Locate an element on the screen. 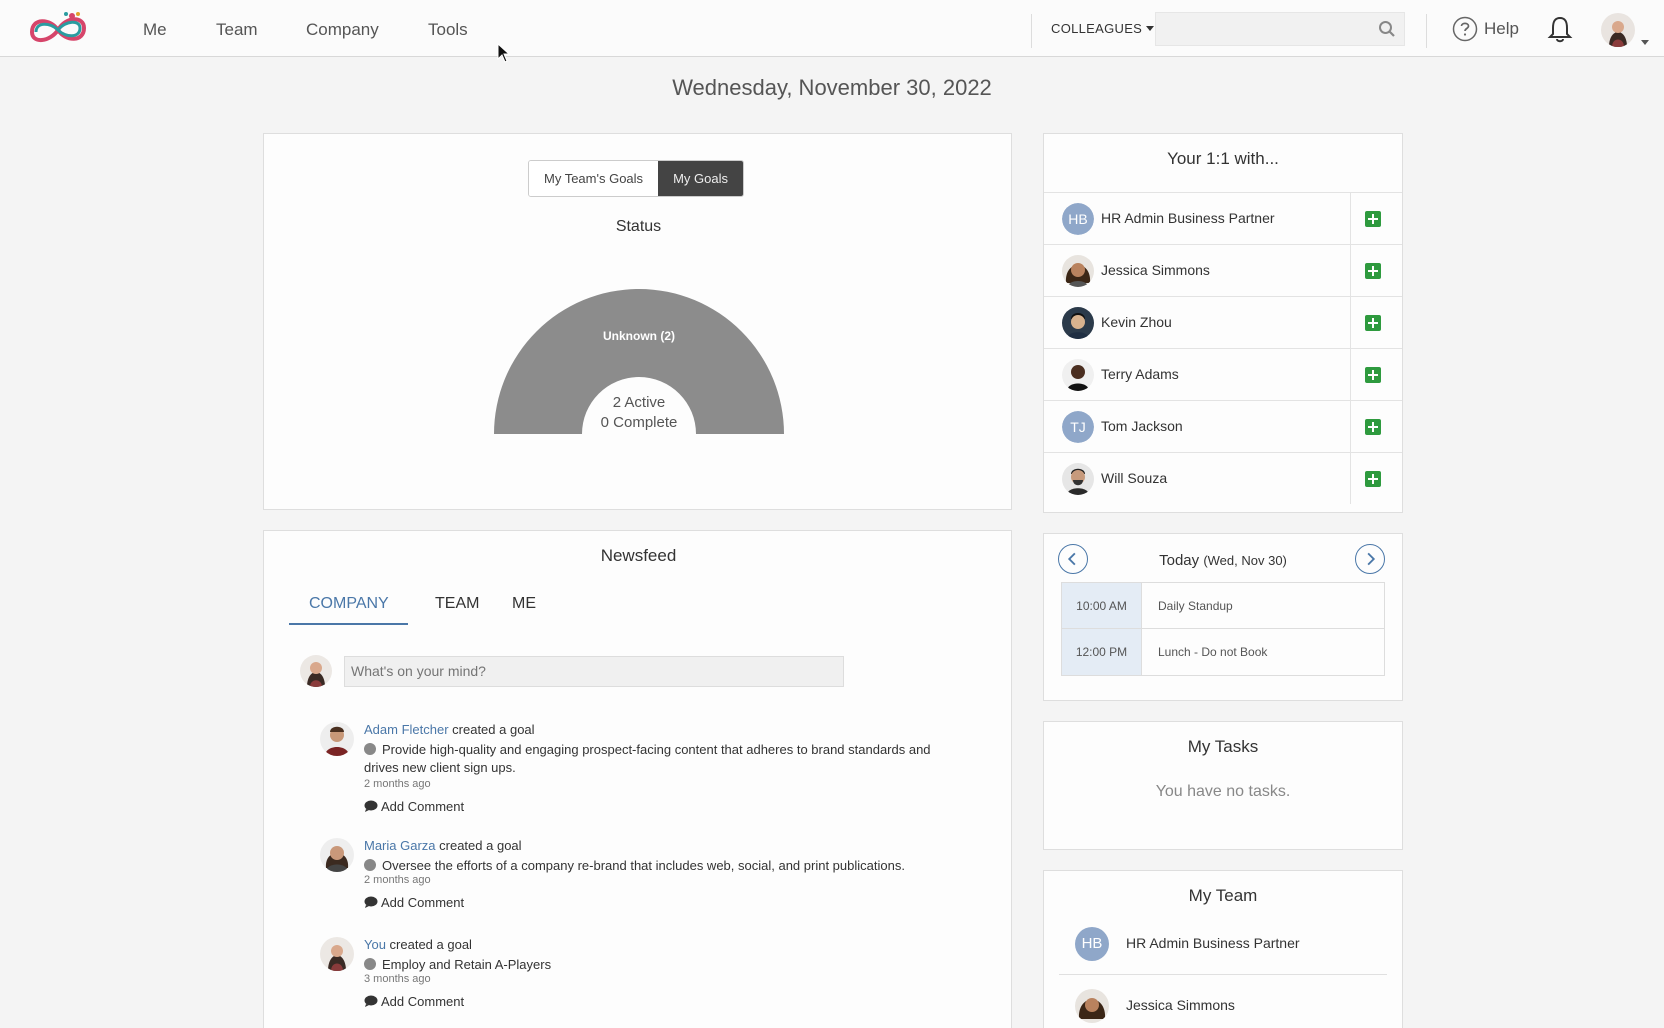  nav-team: Team is located at coordinates (237, 30).